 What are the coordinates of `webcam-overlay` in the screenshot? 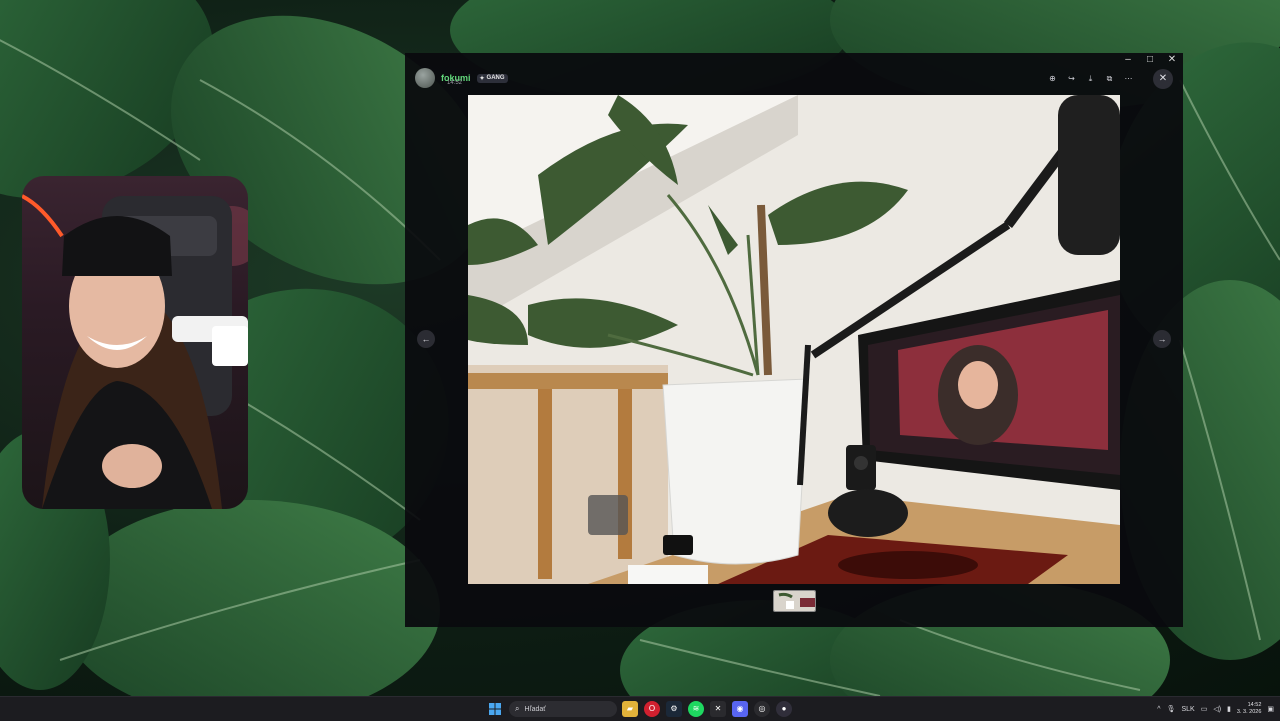 It's located at (135, 342).